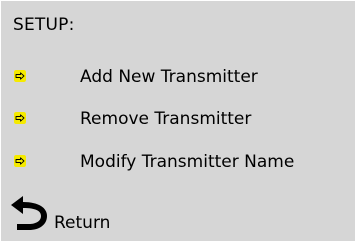 This screenshot has width=356, height=242. Describe the element at coordinates (166, 119) in the screenshot. I see `menu-item-label: Remove Transmitter` at that location.